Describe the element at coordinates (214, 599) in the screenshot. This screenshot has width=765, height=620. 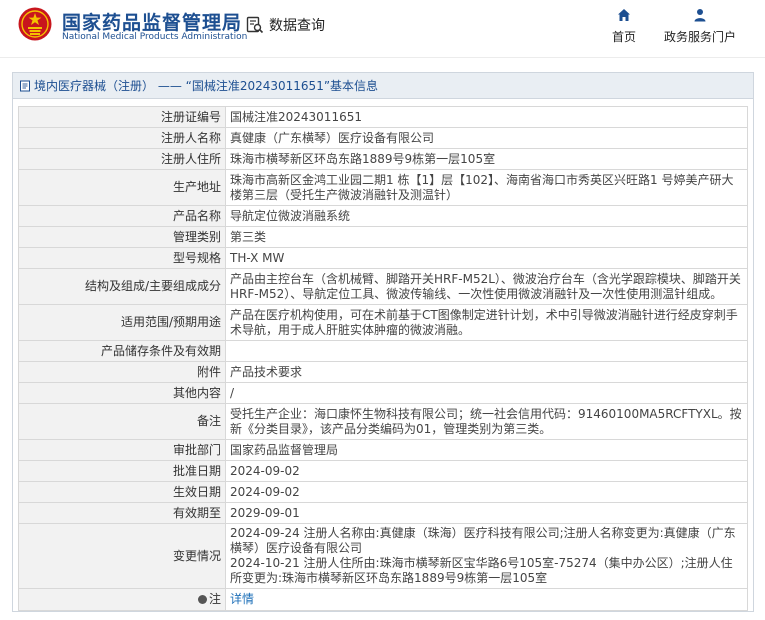
I see `note-label: 注` at that location.